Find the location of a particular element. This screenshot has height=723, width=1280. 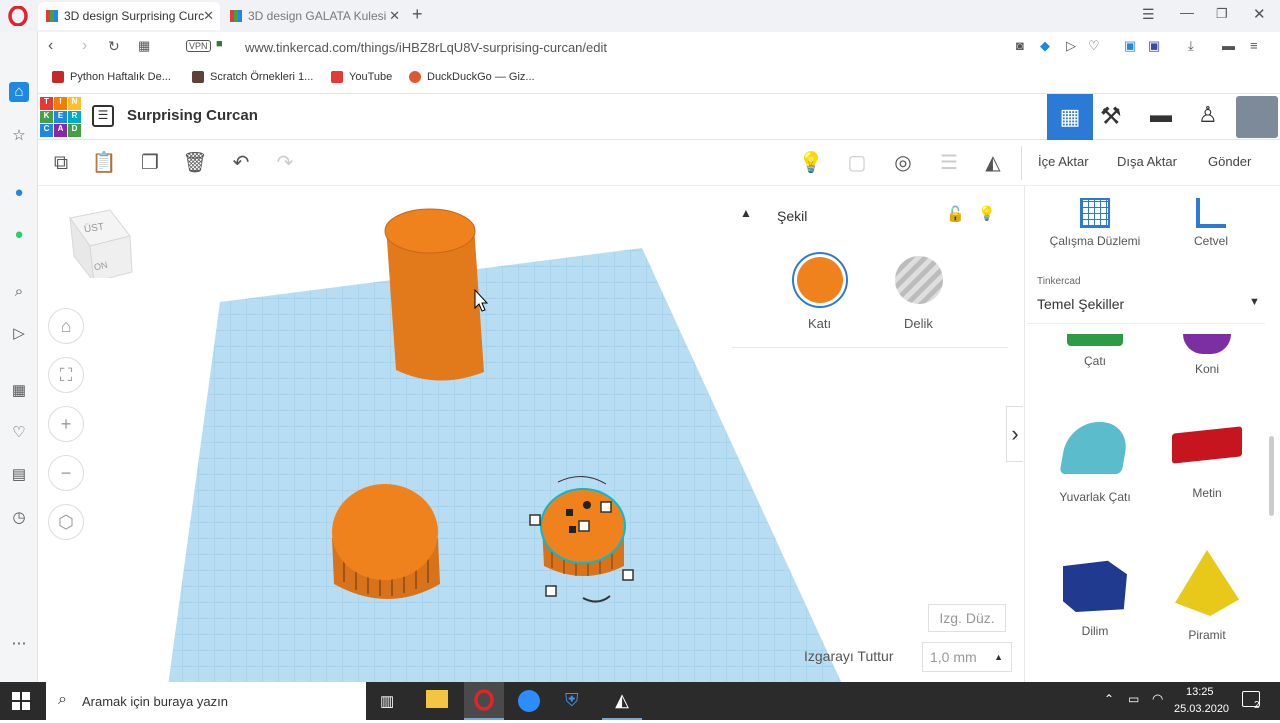

hole-swatch is located at coordinates (919, 280).